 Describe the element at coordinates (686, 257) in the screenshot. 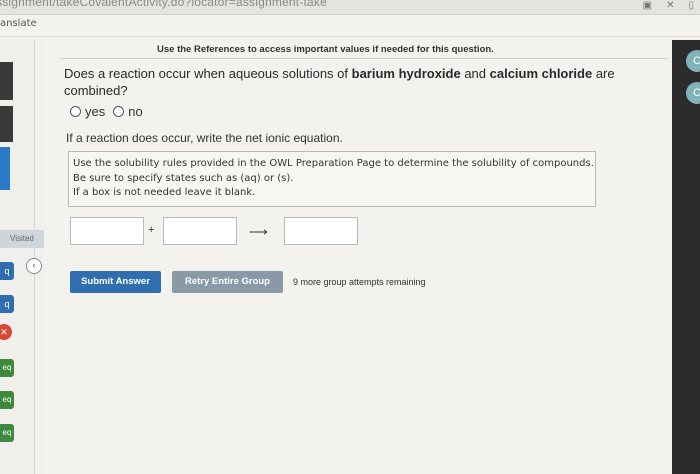

I see `right-panel` at that location.